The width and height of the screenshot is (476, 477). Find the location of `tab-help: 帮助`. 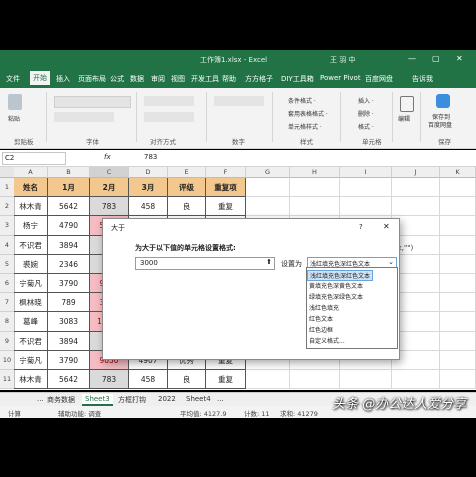

tab-help: 帮助 is located at coordinates (229, 79).